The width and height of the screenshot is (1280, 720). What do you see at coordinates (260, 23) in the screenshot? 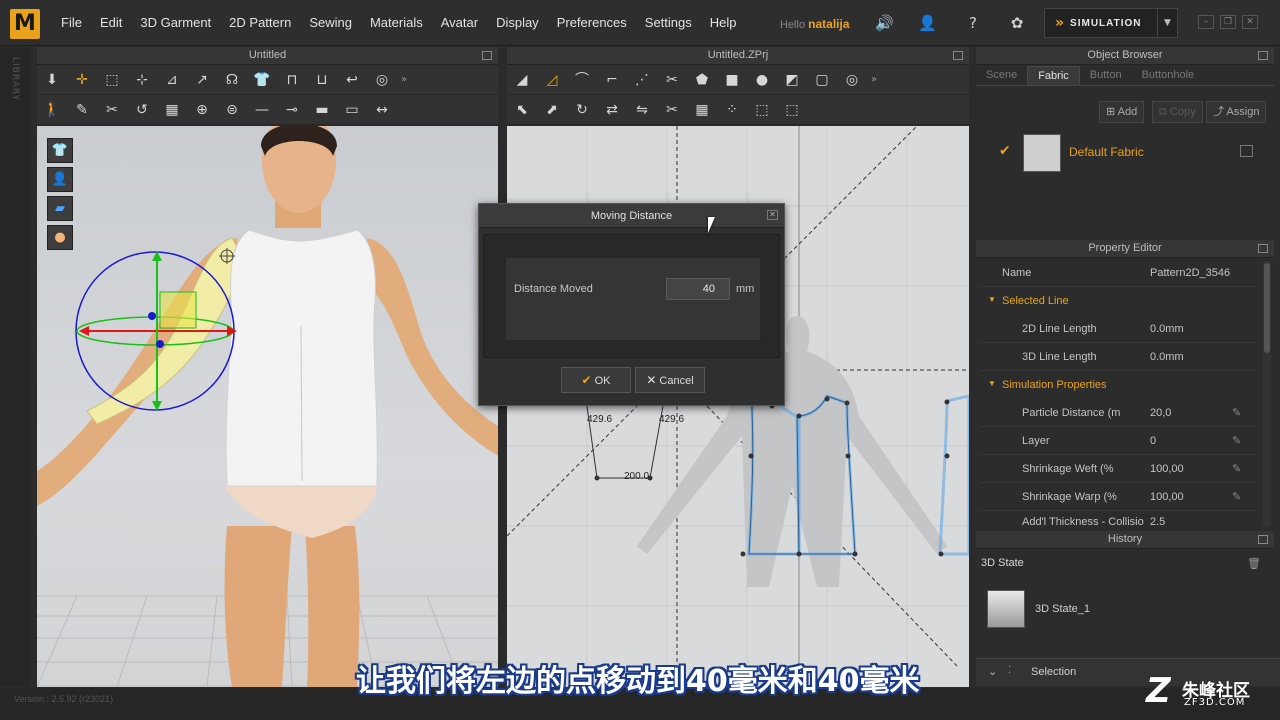
I see `menu-2d-pattern: 2D Pattern` at bounding box center [260, 23].